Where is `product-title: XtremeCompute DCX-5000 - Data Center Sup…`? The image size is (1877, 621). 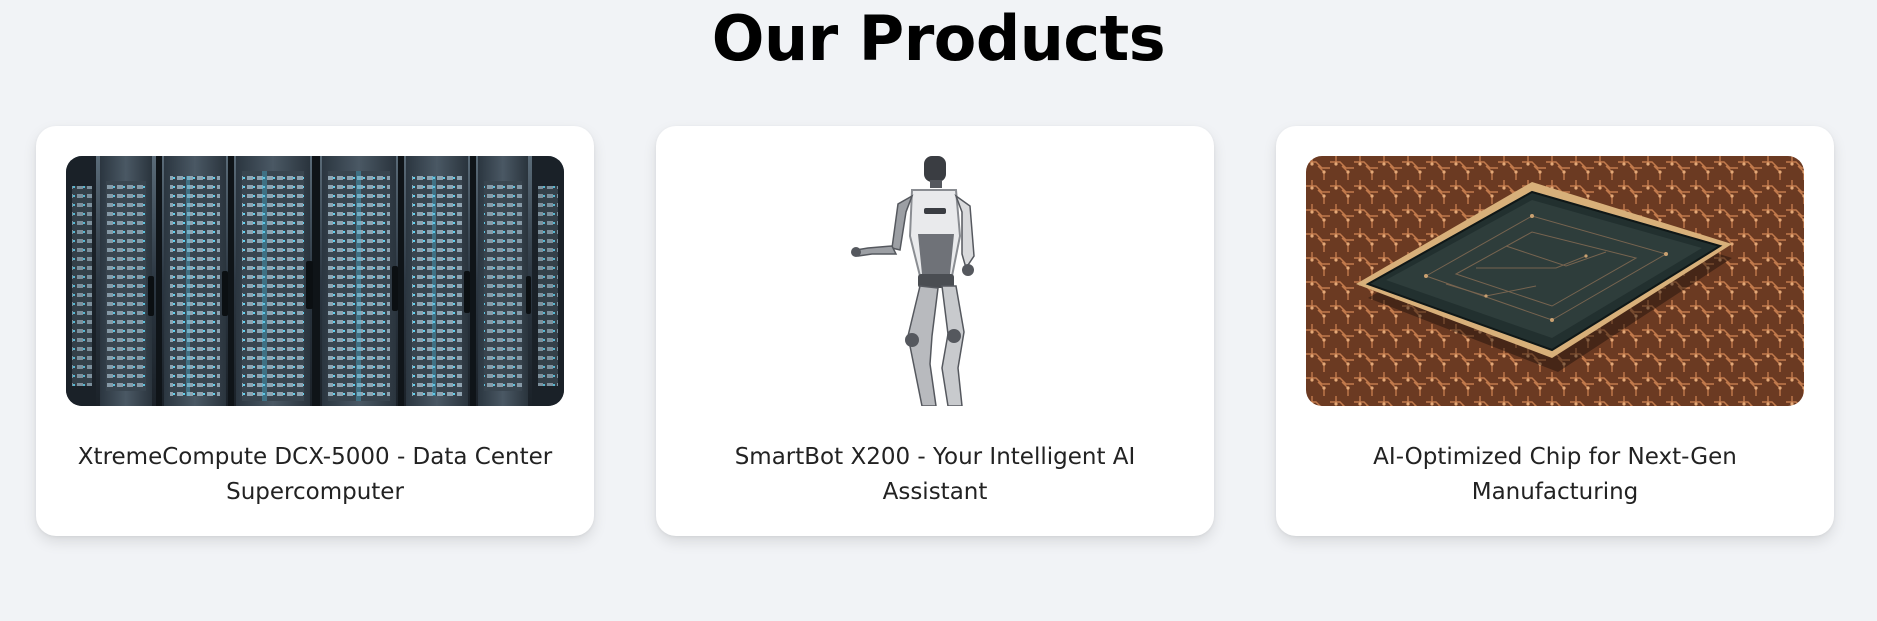
product-title: XtremeCompute DCX-5000 - Data Center Sup… is located at coordinates (315, 475).